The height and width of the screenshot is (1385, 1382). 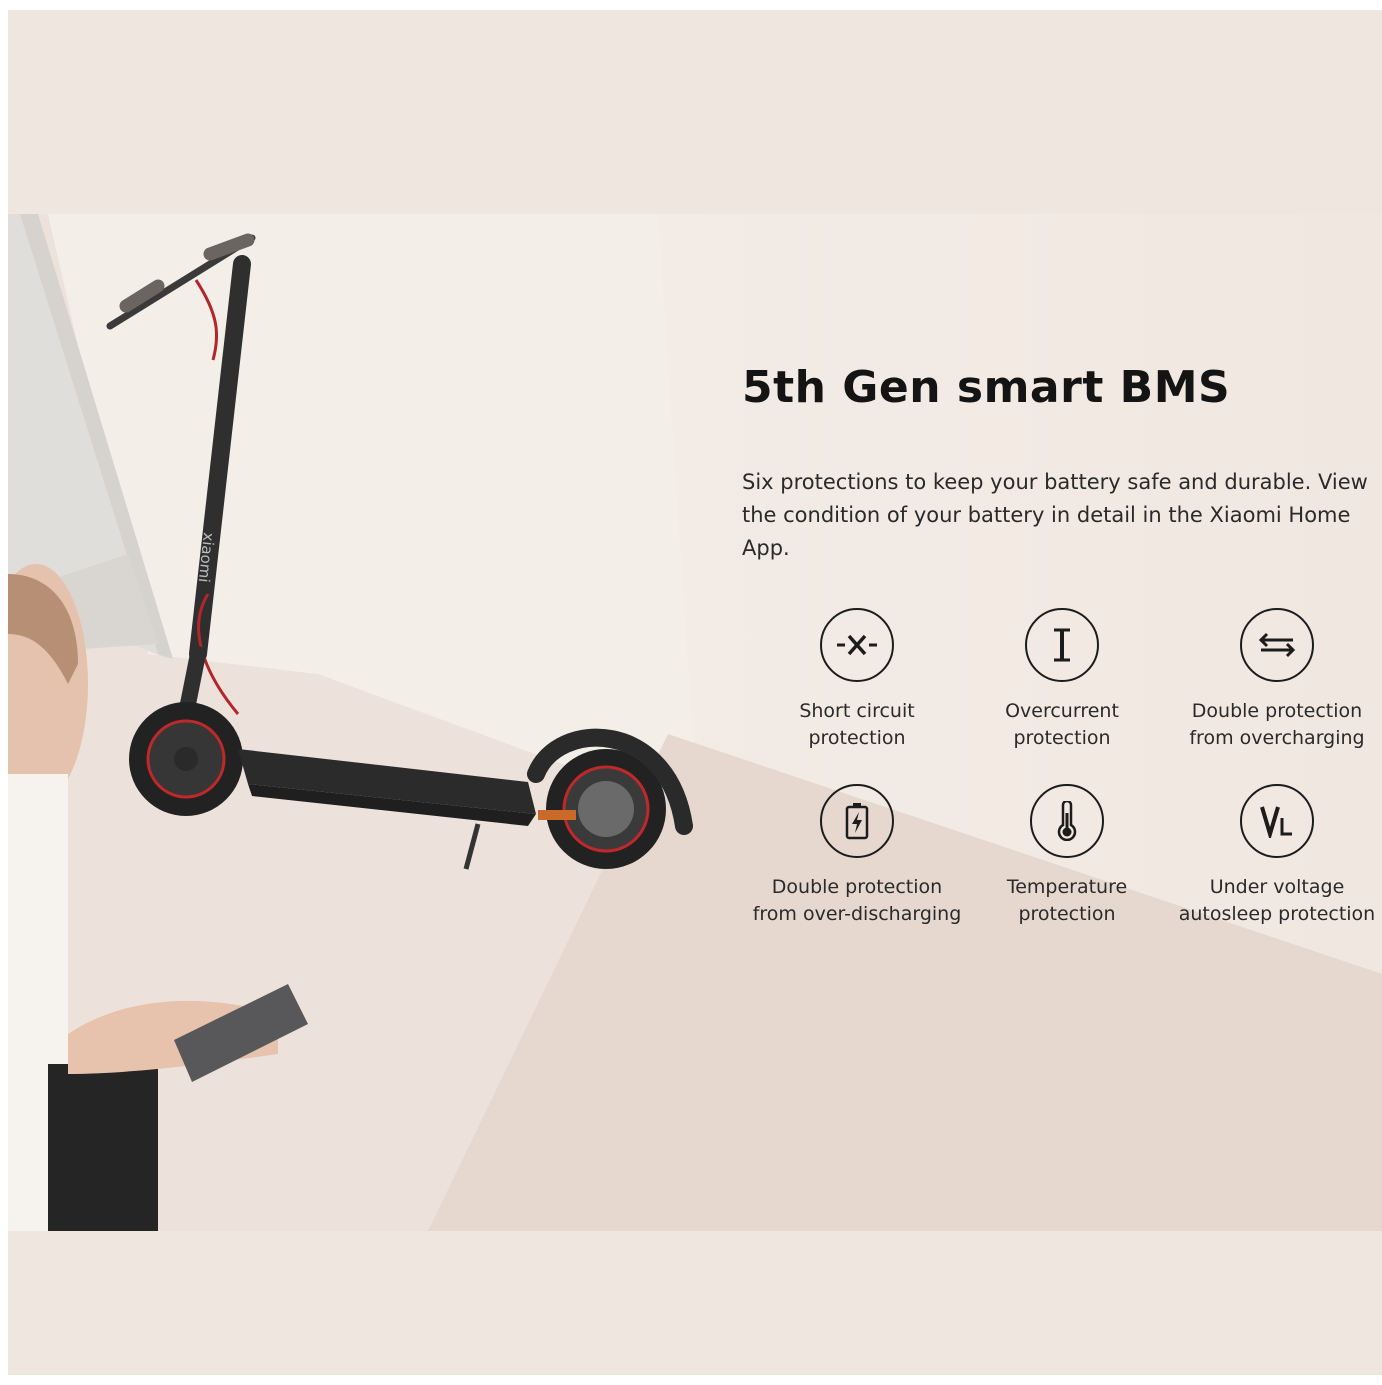 What do you see at coordinates (1277, 821) in the screenshot?
I see `voltage-icon` at bounding box center [1277, 821].